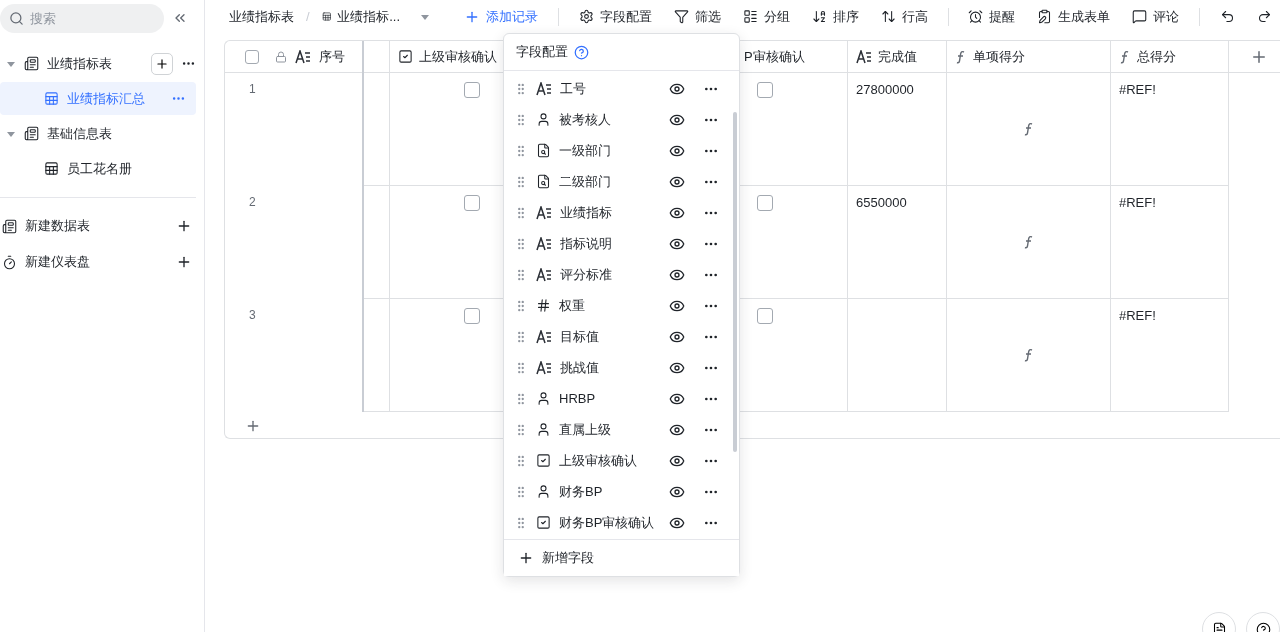 Image resolution: width=1280 pixels, height=632 pixels. I want to click on search-field: 搜索, so click(82, 18).